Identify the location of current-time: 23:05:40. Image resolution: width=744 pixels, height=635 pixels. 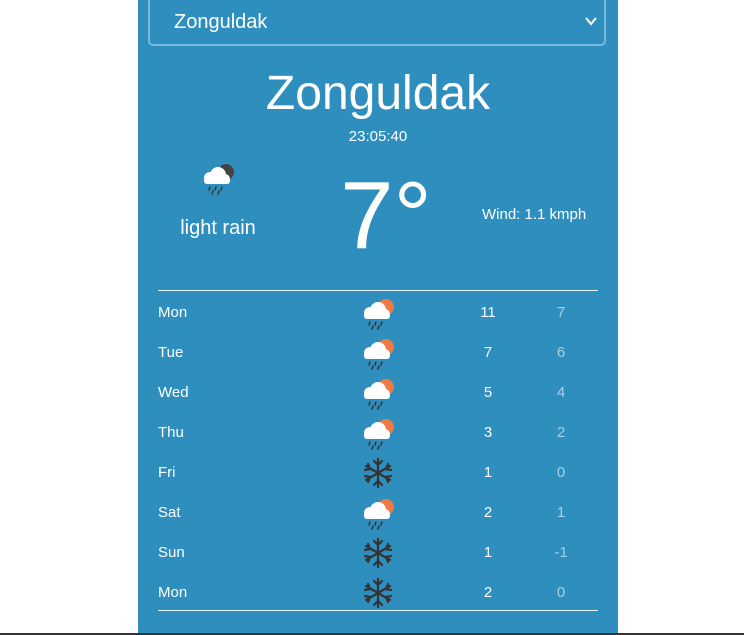
(378, 136).